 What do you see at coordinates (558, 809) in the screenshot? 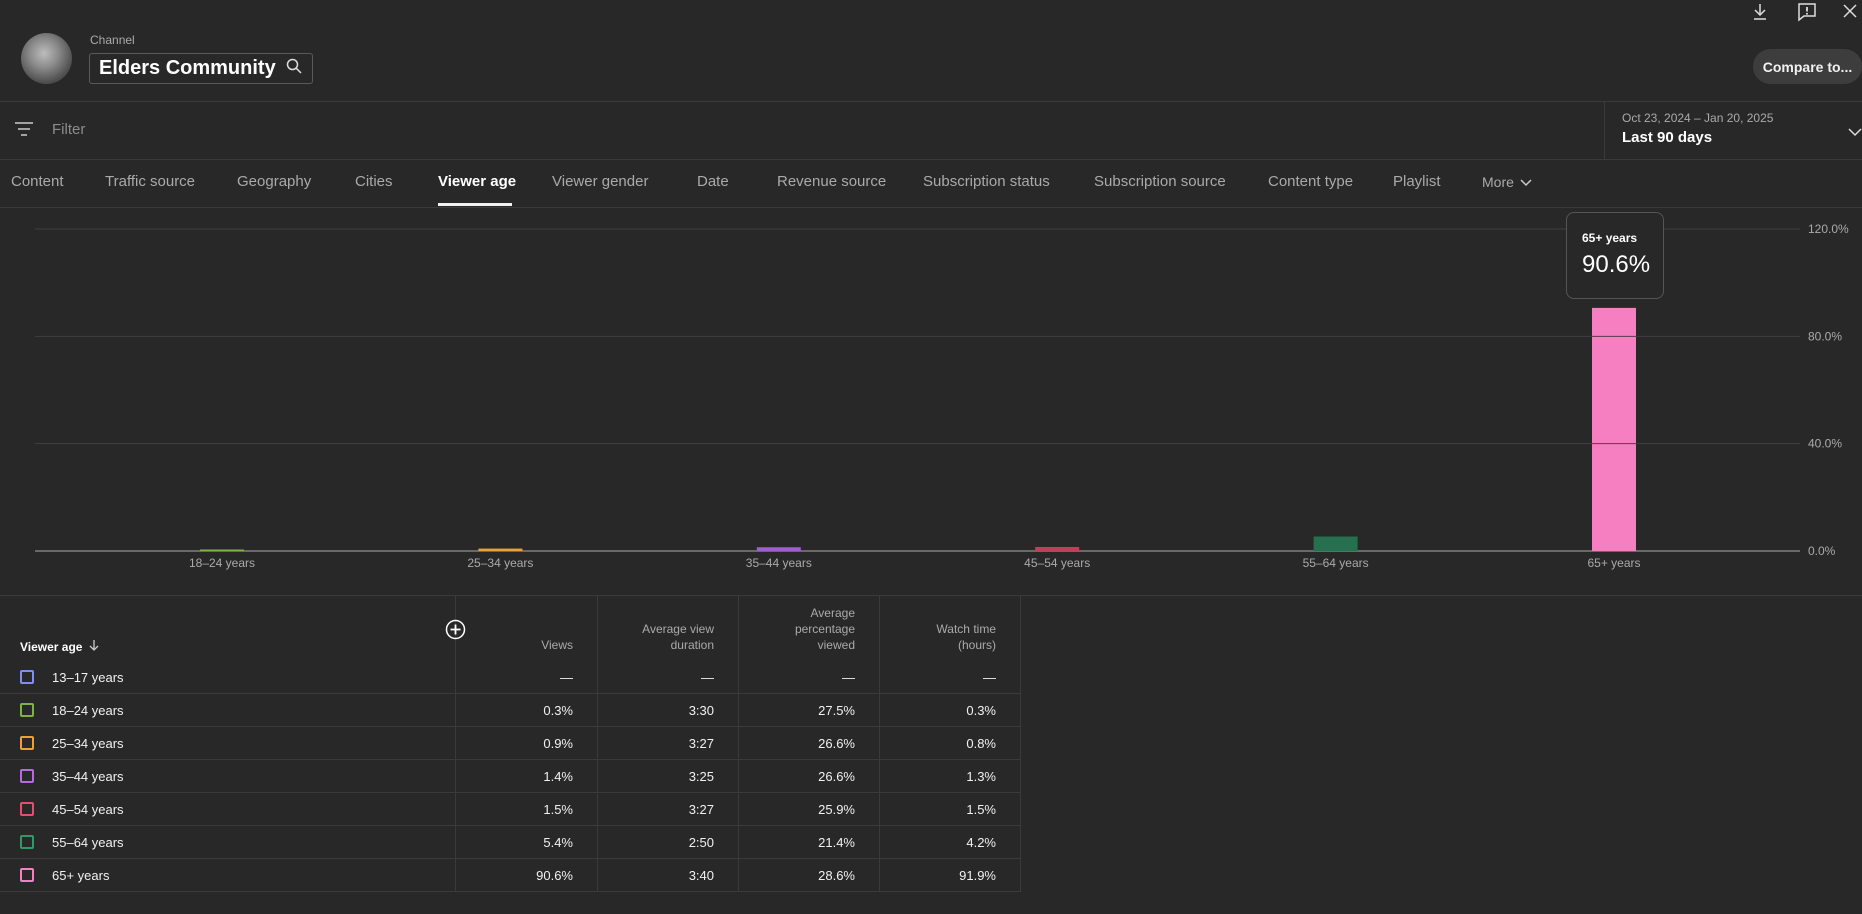
I see `cell-views: 1.5%` at bounding box center [558, 809].